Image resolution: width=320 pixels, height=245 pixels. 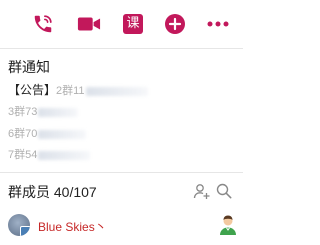 I want to click on more-dots-icon, so click(x=218, y=24).